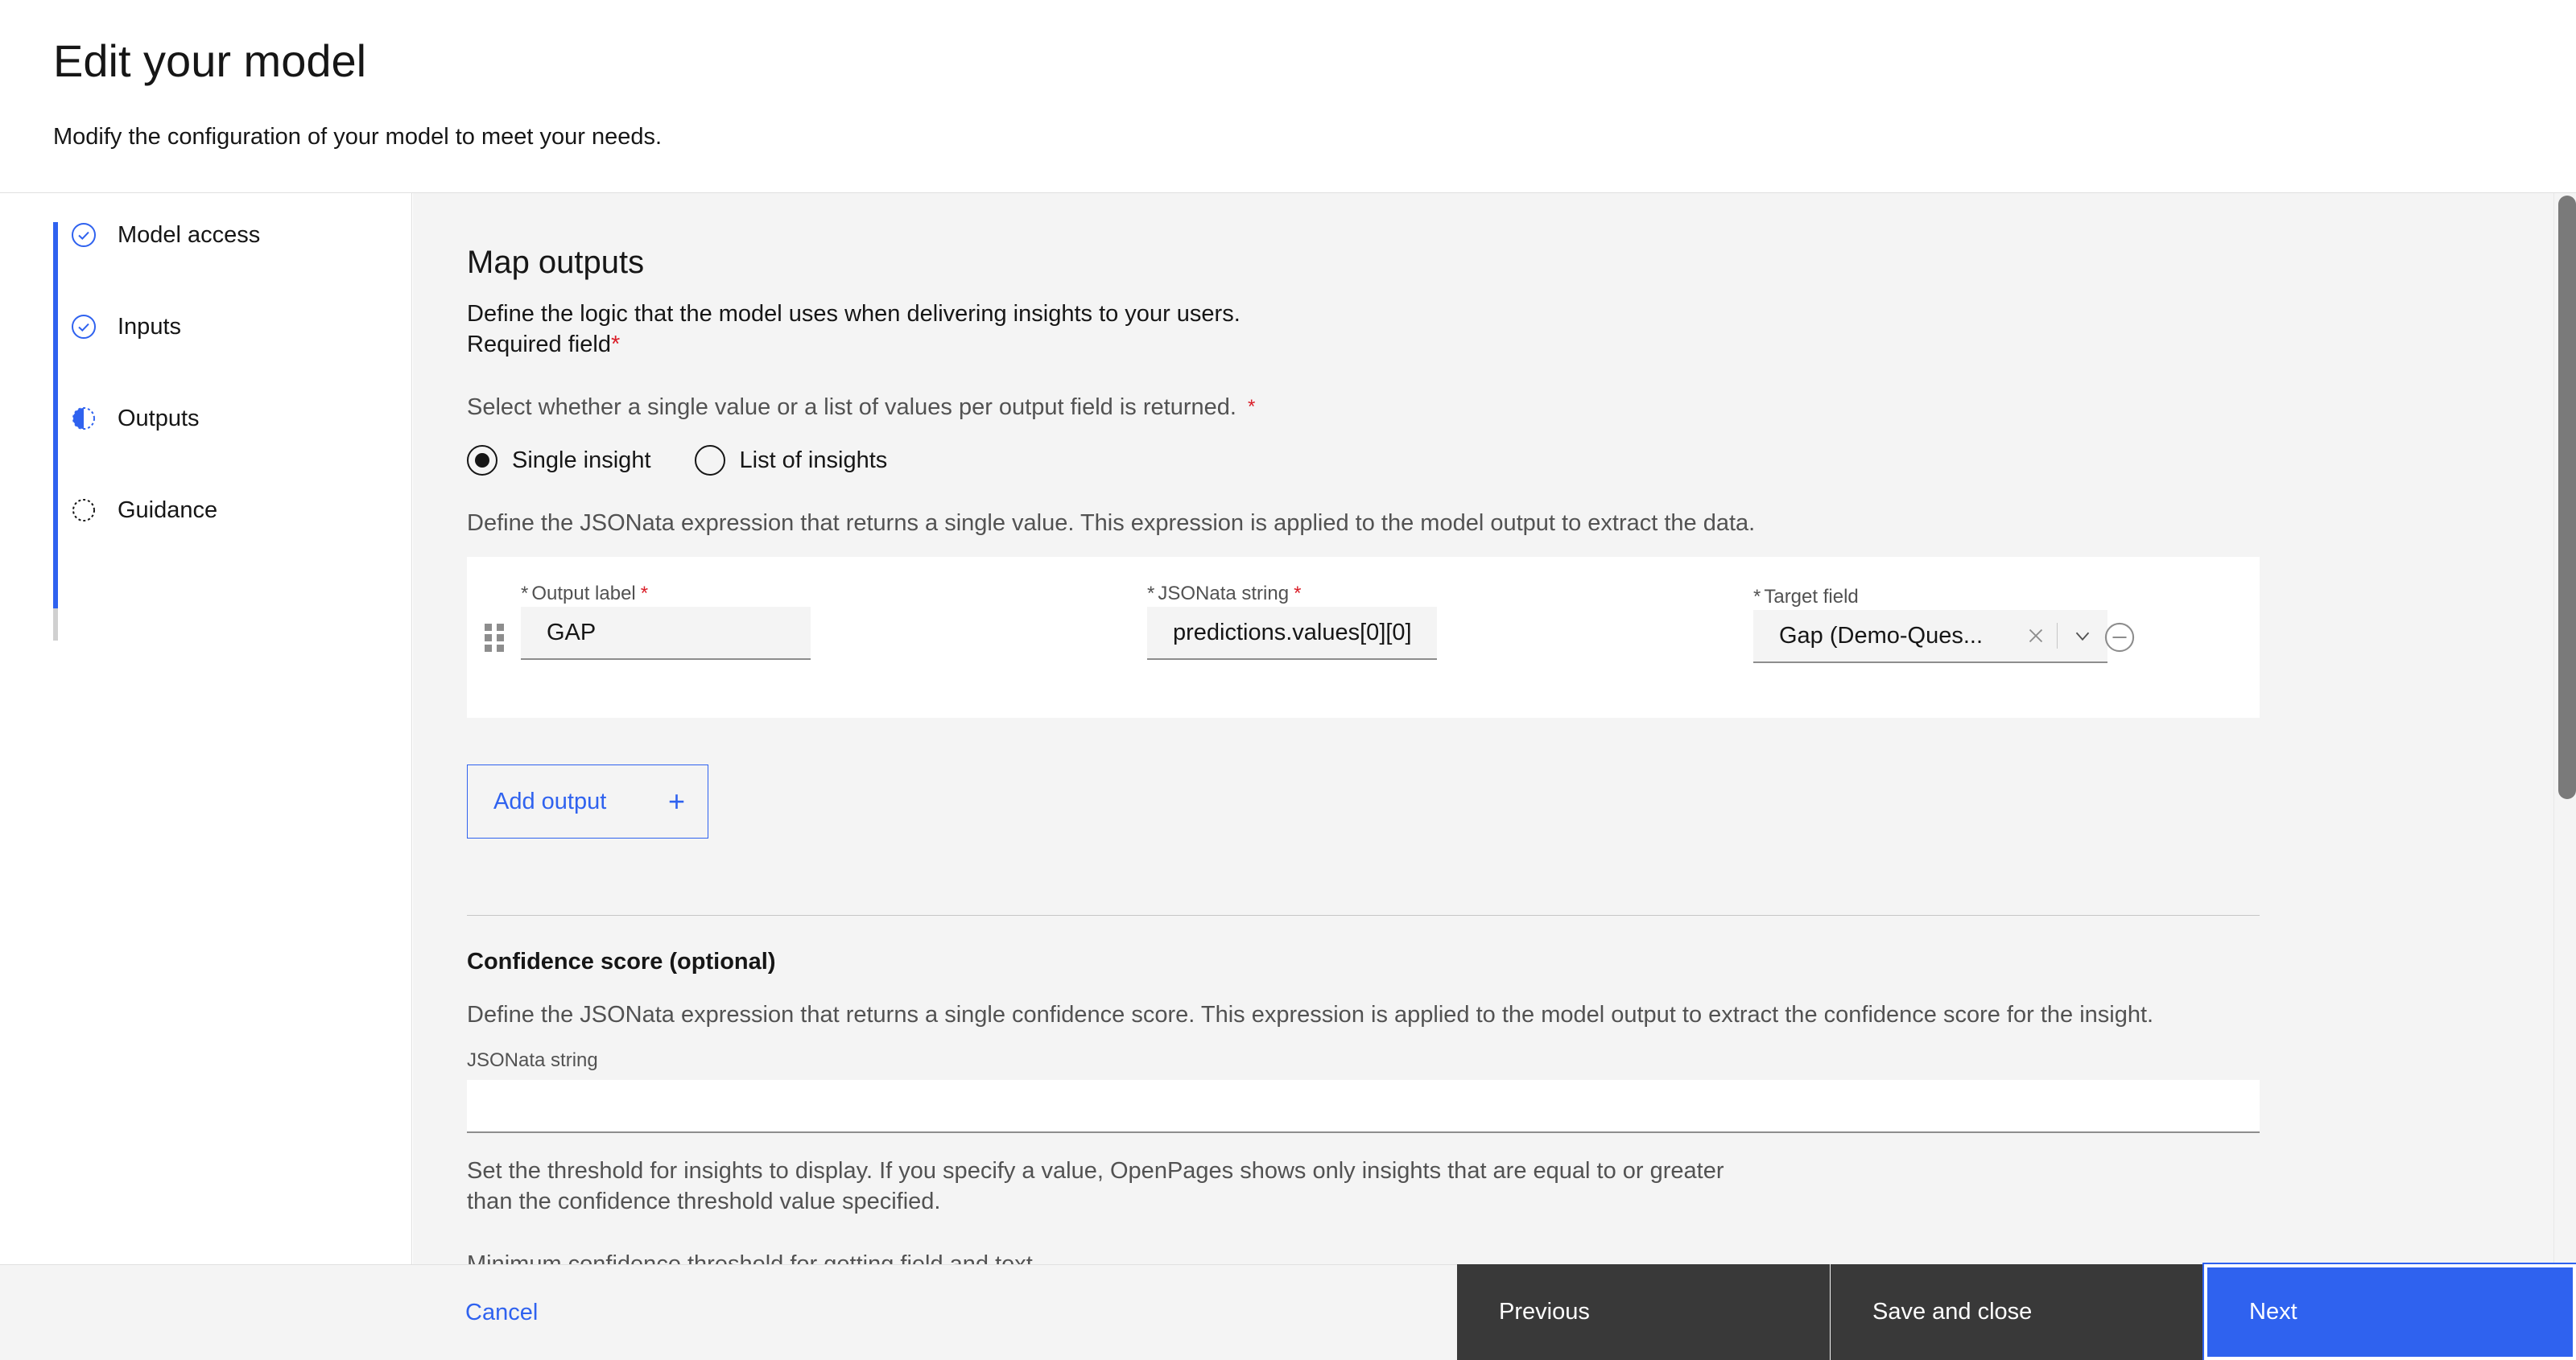 The width and height of the screenshot is (2576, 1360). Describe the element at coordinates (581, 460) in the screenshot. I see `radio-label: Single insight` at that location.